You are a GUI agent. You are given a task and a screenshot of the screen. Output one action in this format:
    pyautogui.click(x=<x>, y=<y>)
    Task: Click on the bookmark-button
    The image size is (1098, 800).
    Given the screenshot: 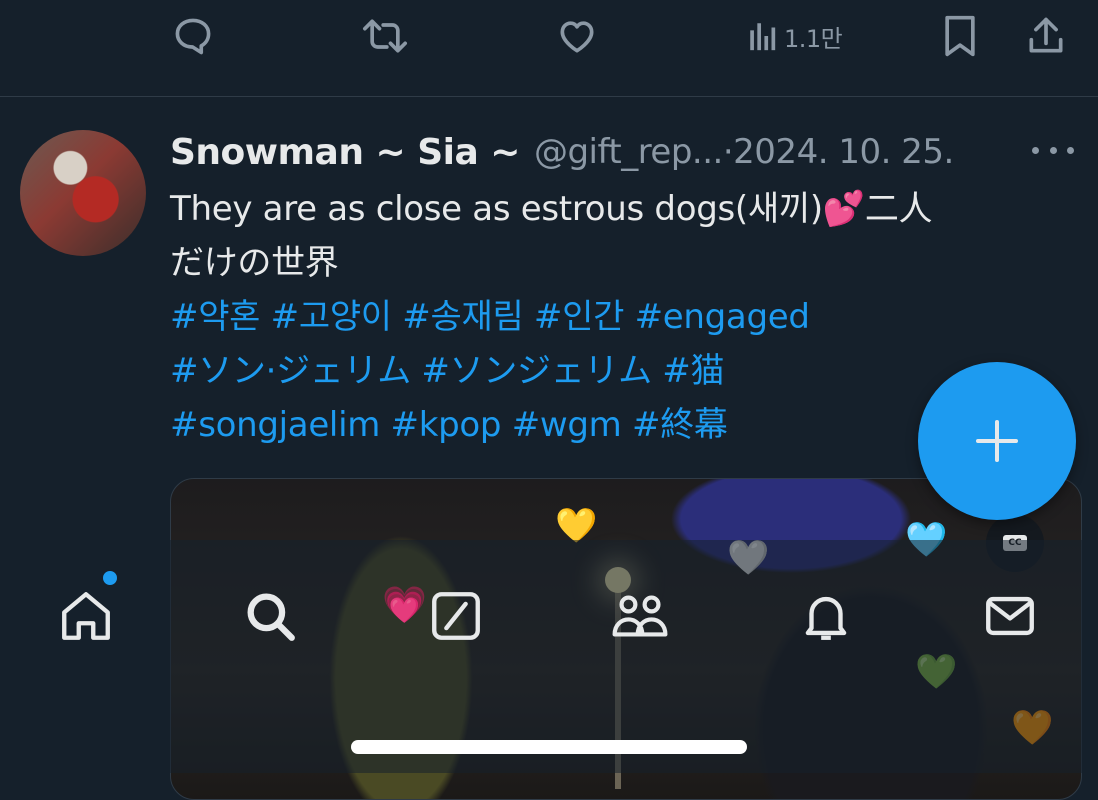 What is the action you would take?
    pyautogui.click(x=960, y=36)
    